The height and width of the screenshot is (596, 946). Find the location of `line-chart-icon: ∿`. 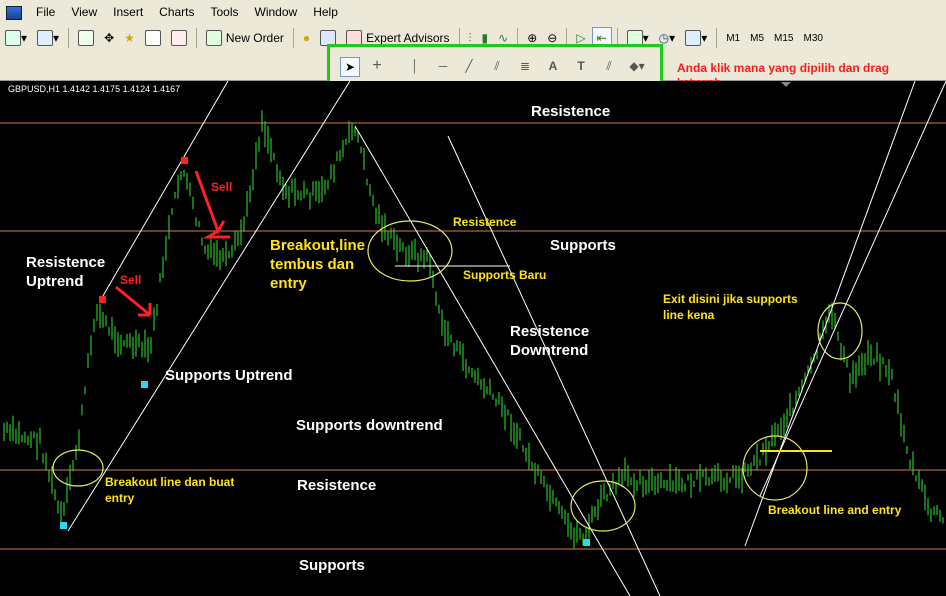

line-chart-icon: ∿ is located at coordinates (503, 38).